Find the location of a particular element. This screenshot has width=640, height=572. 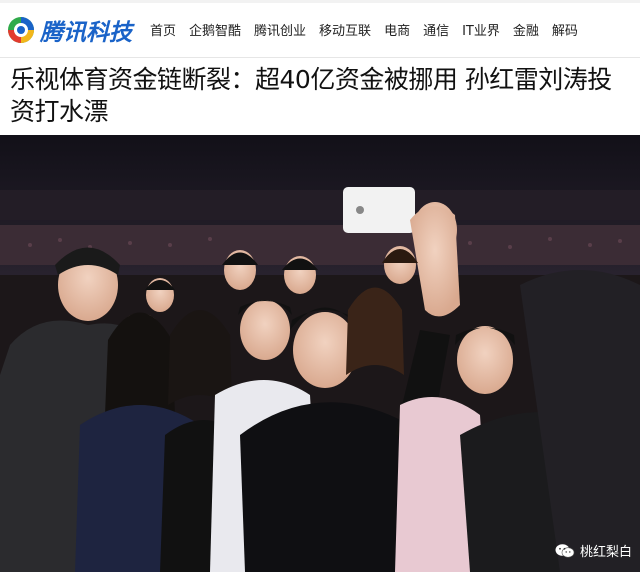

watermark-text: 桃红梨白 is located at coordinates (605, 552).